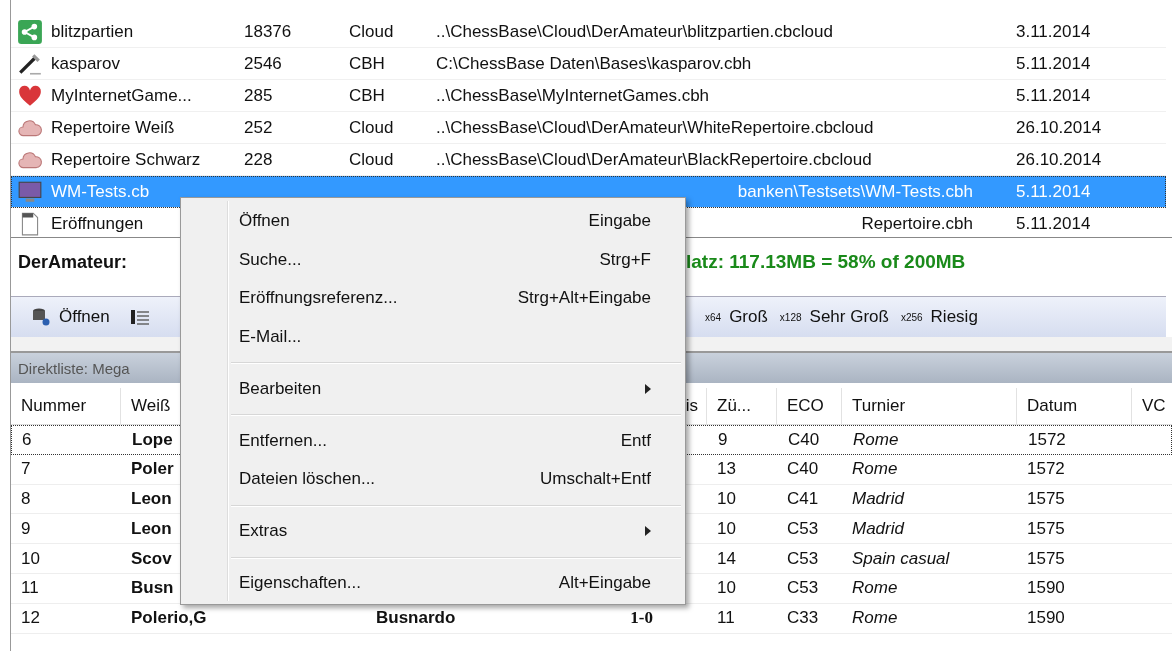  What do you see at coordinates (27, 439) in the screenshot?
I see `game-number: 6` at bounding box center [27, 439].